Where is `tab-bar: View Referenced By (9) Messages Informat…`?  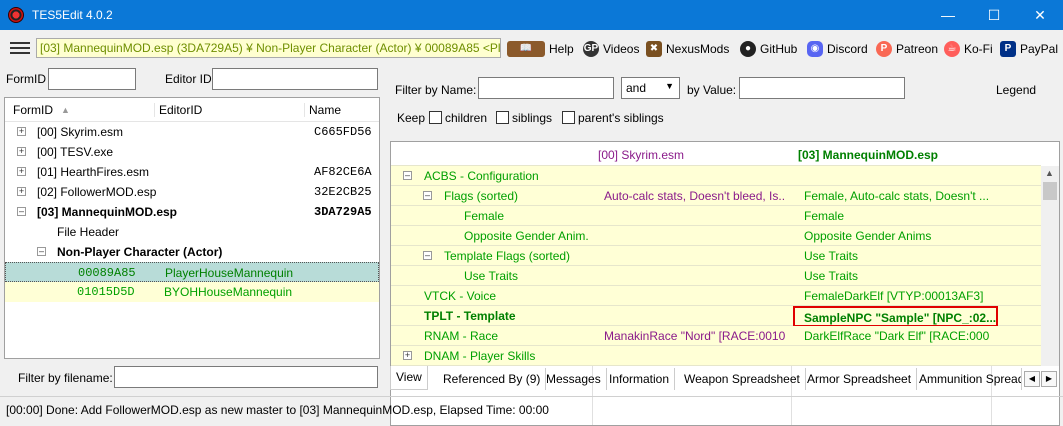 tab-bar: View Referenced By (9) Messages Informat… is located at coordinates (724, 378).